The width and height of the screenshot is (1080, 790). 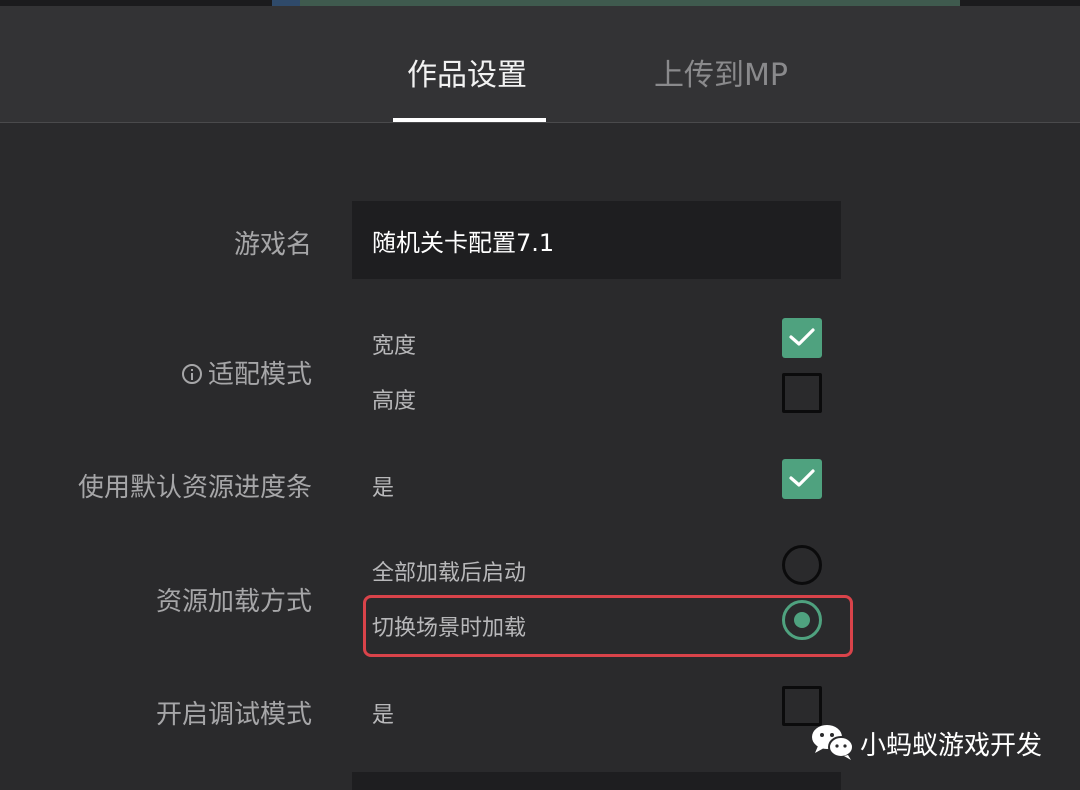 I want to click on tab-bar-divider, so click(x=540, y=122).